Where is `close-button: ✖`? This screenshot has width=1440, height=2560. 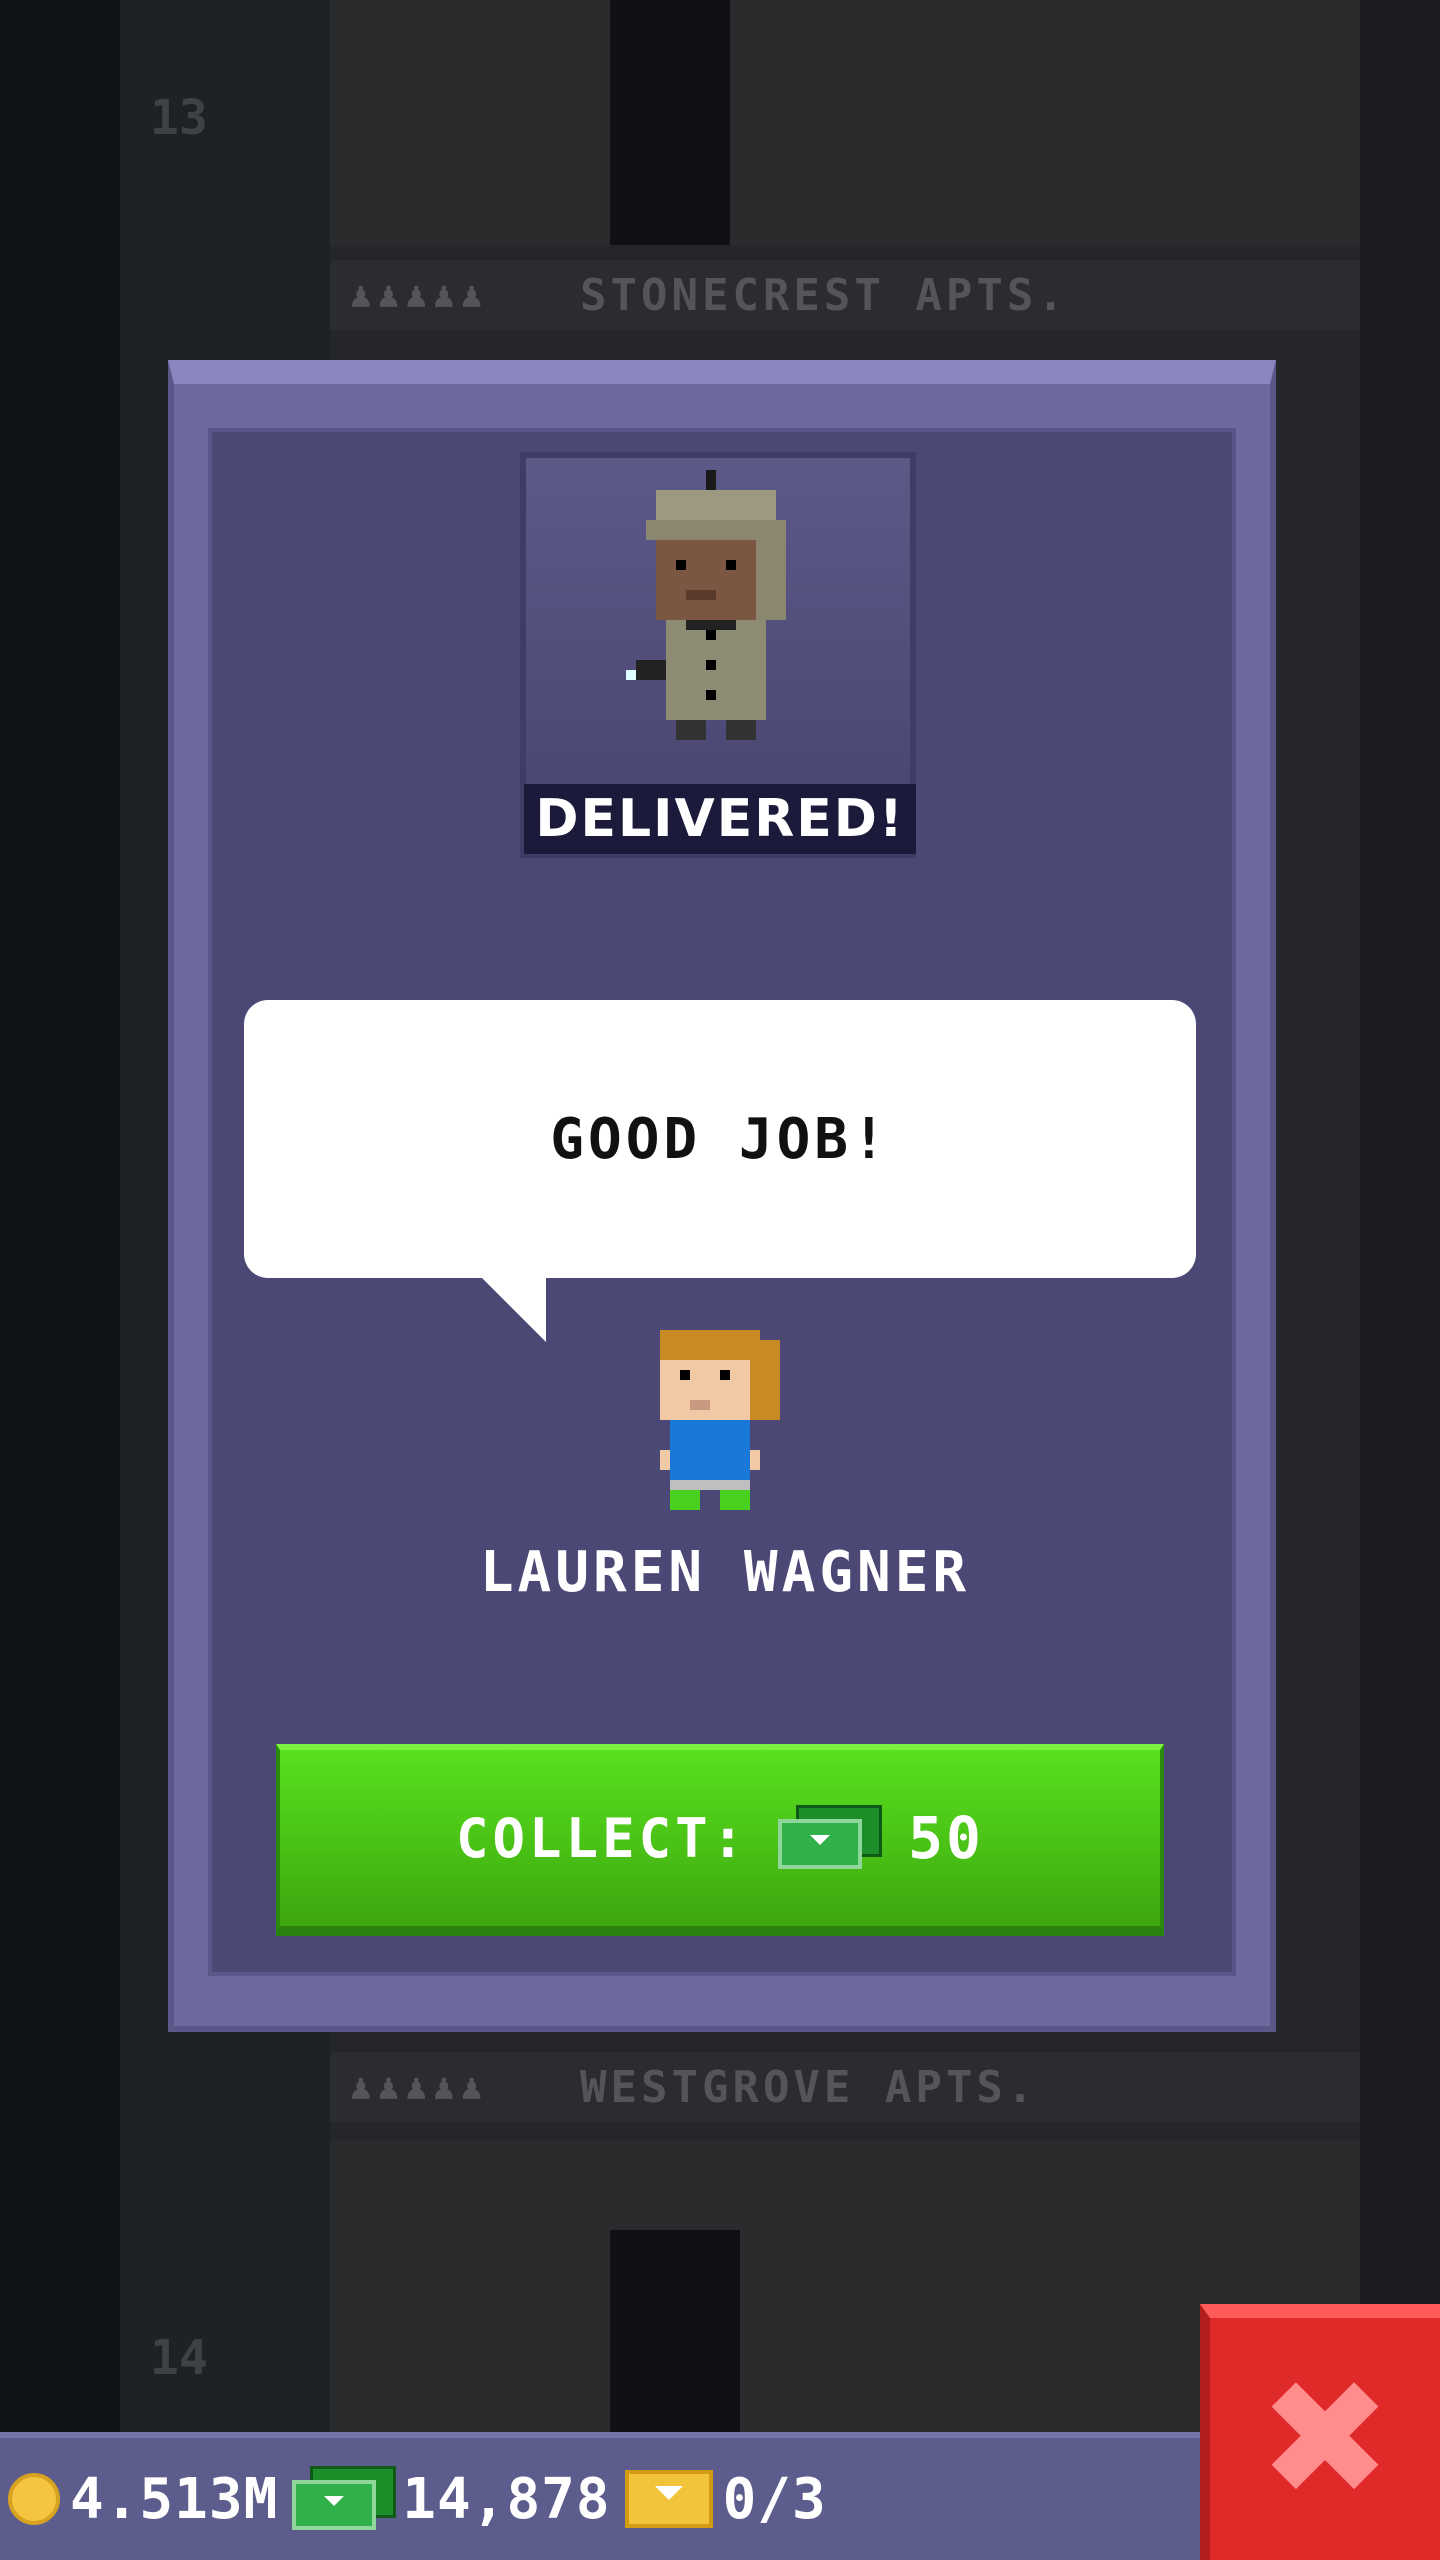 close-button: ✖ is located at coordinates (1320, 2432).